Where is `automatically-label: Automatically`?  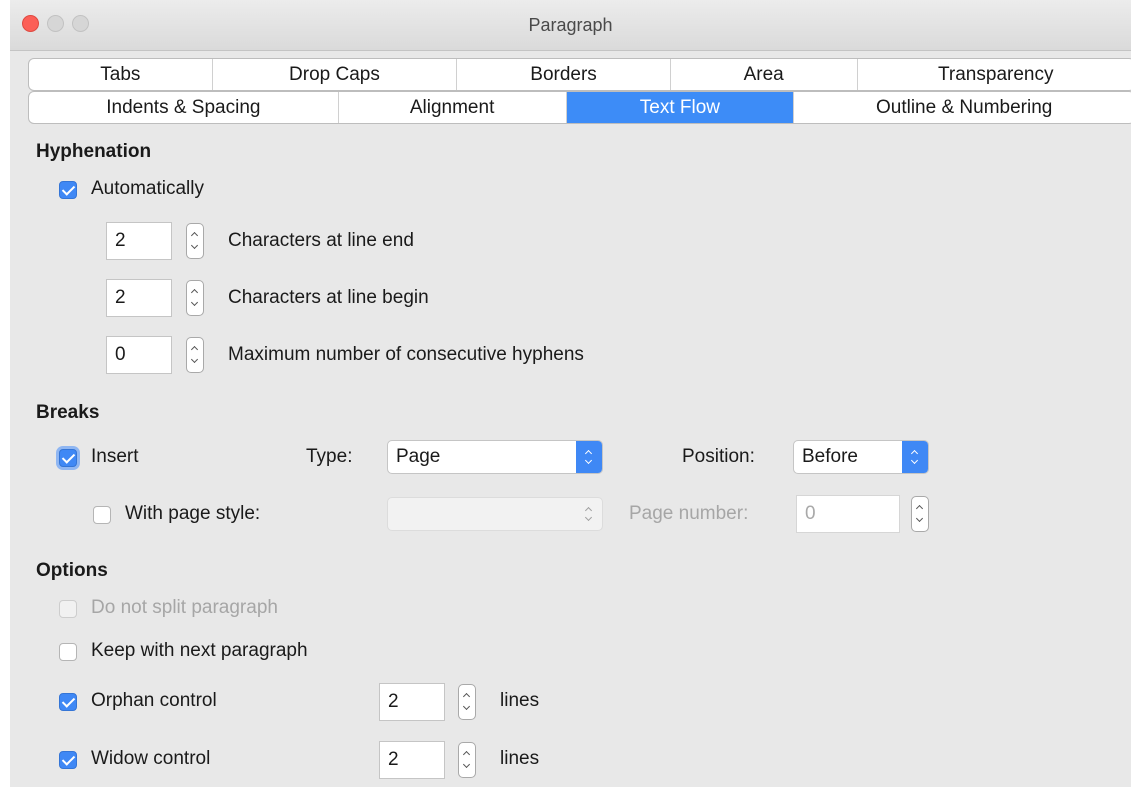
automatically-label: Automatically is located at coordinates (147, 188).